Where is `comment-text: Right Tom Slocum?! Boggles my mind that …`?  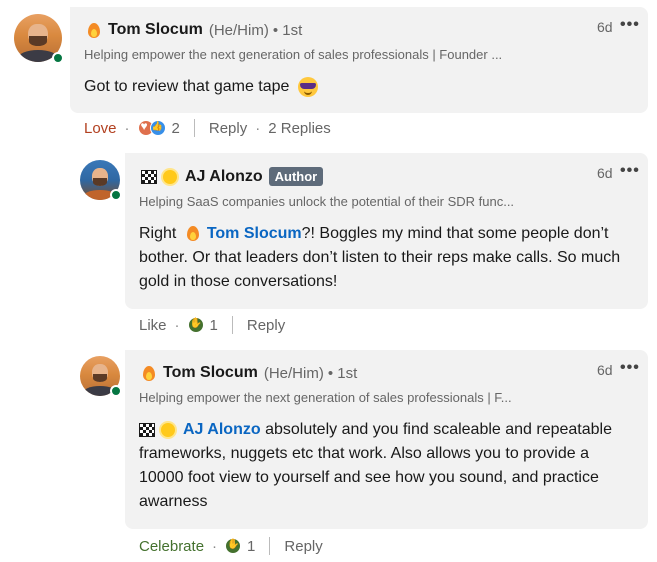
comment-text: Right Tom Slocum?! Boggles my mind that … is located at coordinates (384, 258).